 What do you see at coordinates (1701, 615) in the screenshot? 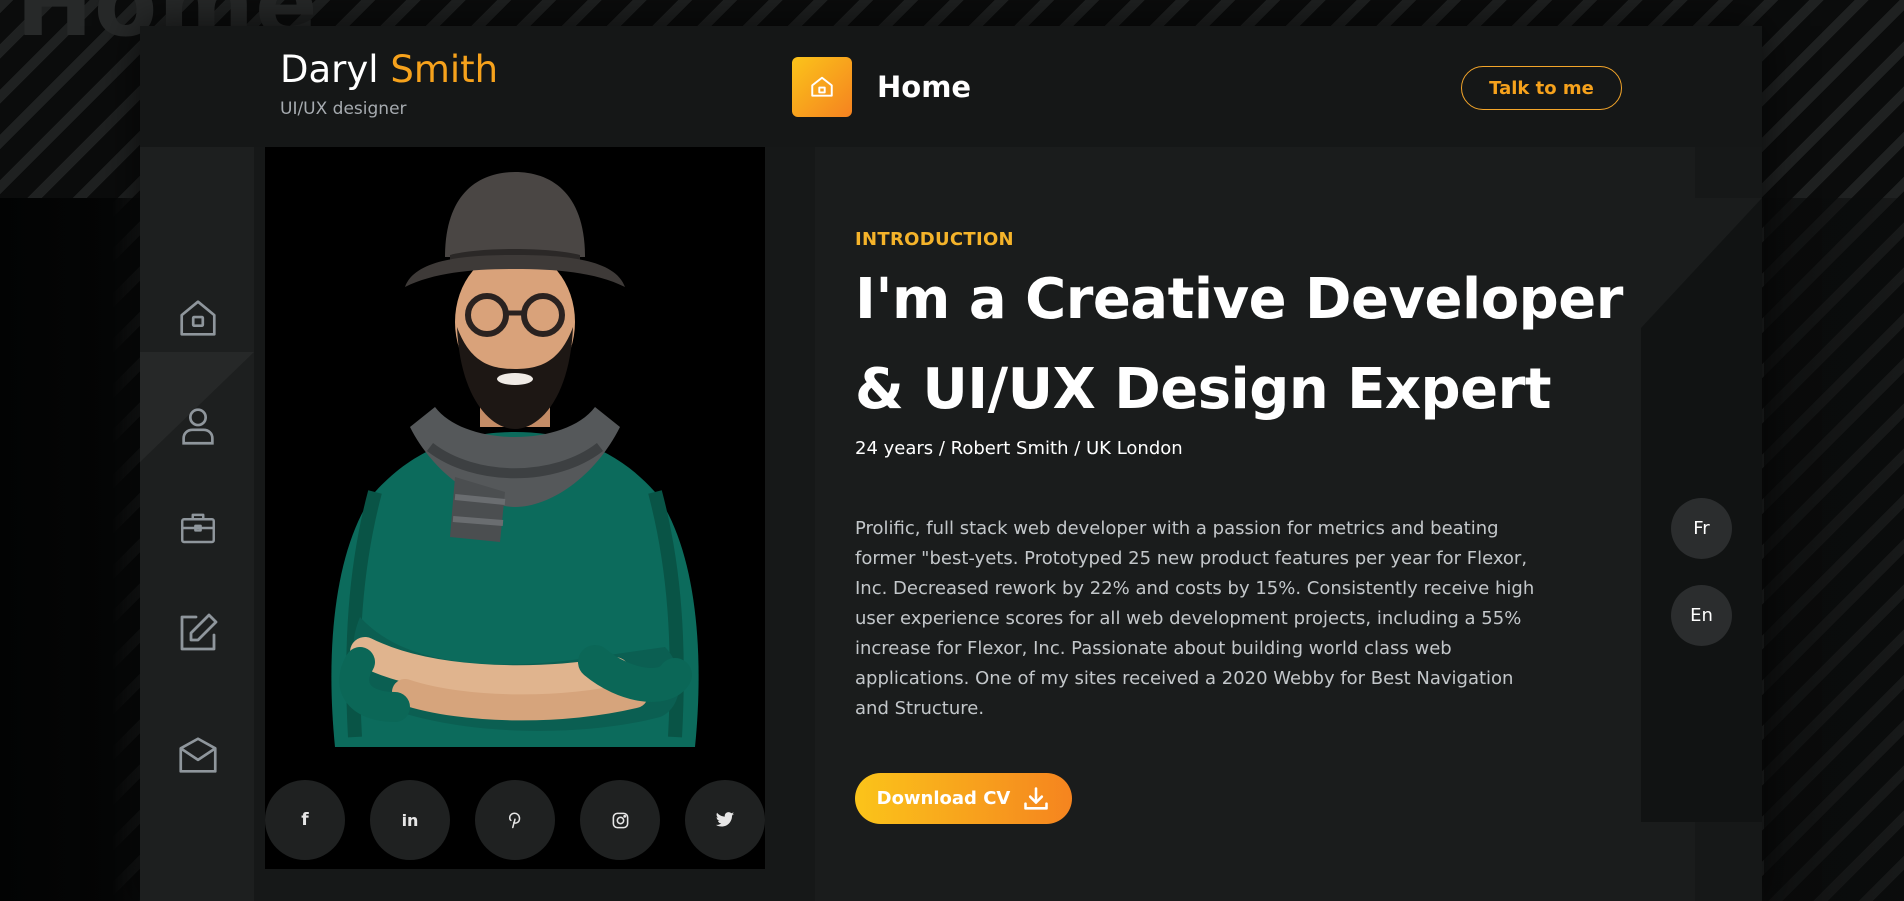
I see `language-en-button: En` at bounding box center [1701, 615].